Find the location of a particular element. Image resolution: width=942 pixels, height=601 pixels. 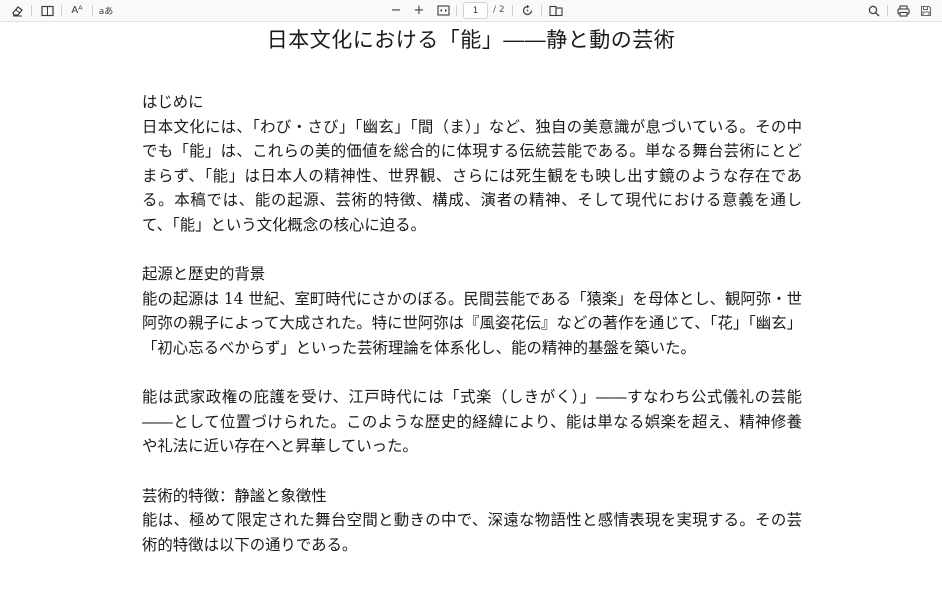

section-heading: はじめに is located at coordinates (173, 102).